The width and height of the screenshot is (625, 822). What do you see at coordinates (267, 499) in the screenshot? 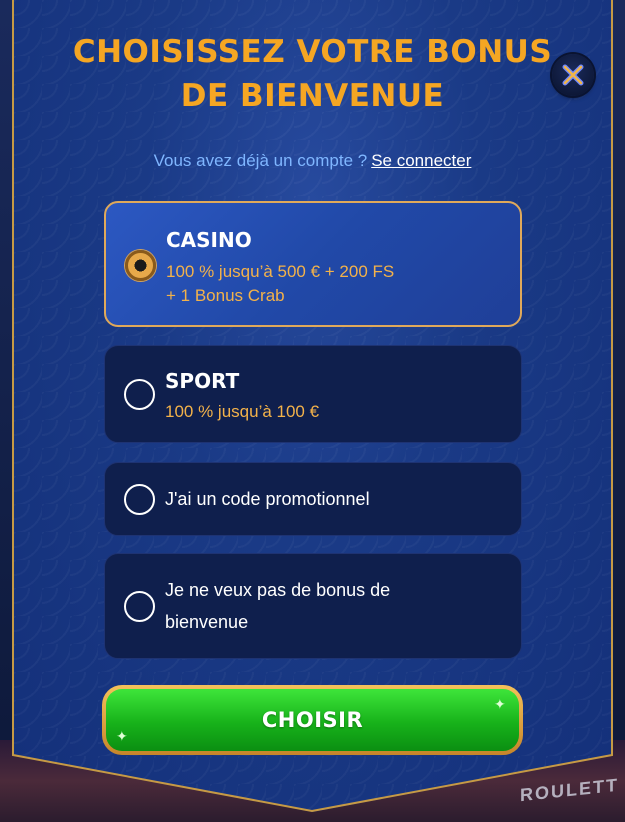
I see `option-promo-code-label: J'ai un code promotionnel` at bounding box center [267, 499].